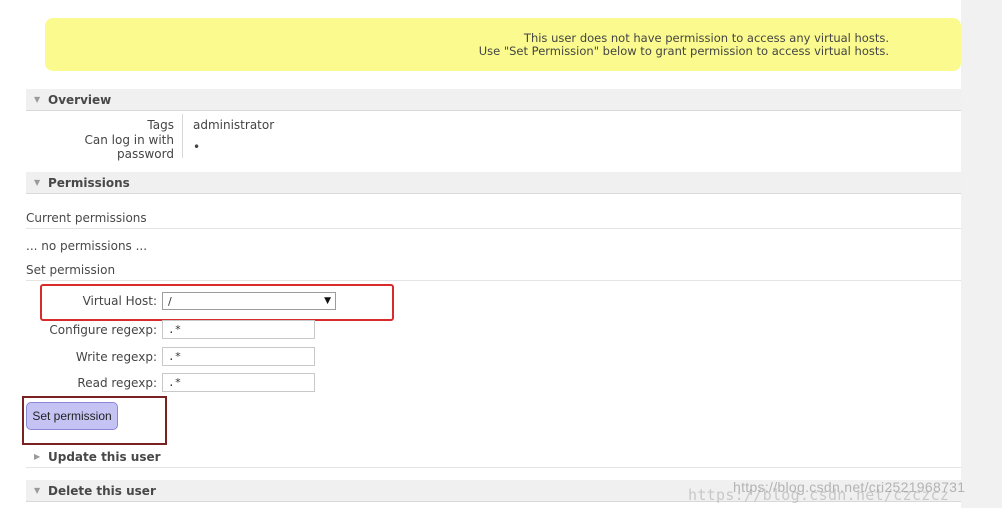  Describe the element at coordinates (849, 487) in the screenshot. I see `watermark-front: https://blog.csdn.net/cri2521968731` at that location.